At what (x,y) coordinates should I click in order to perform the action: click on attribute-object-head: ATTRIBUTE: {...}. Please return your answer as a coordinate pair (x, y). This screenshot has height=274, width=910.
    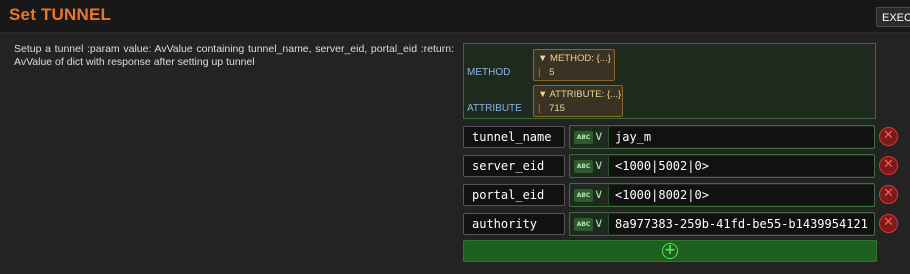
    Looking at the image, I should click on (585, 94).